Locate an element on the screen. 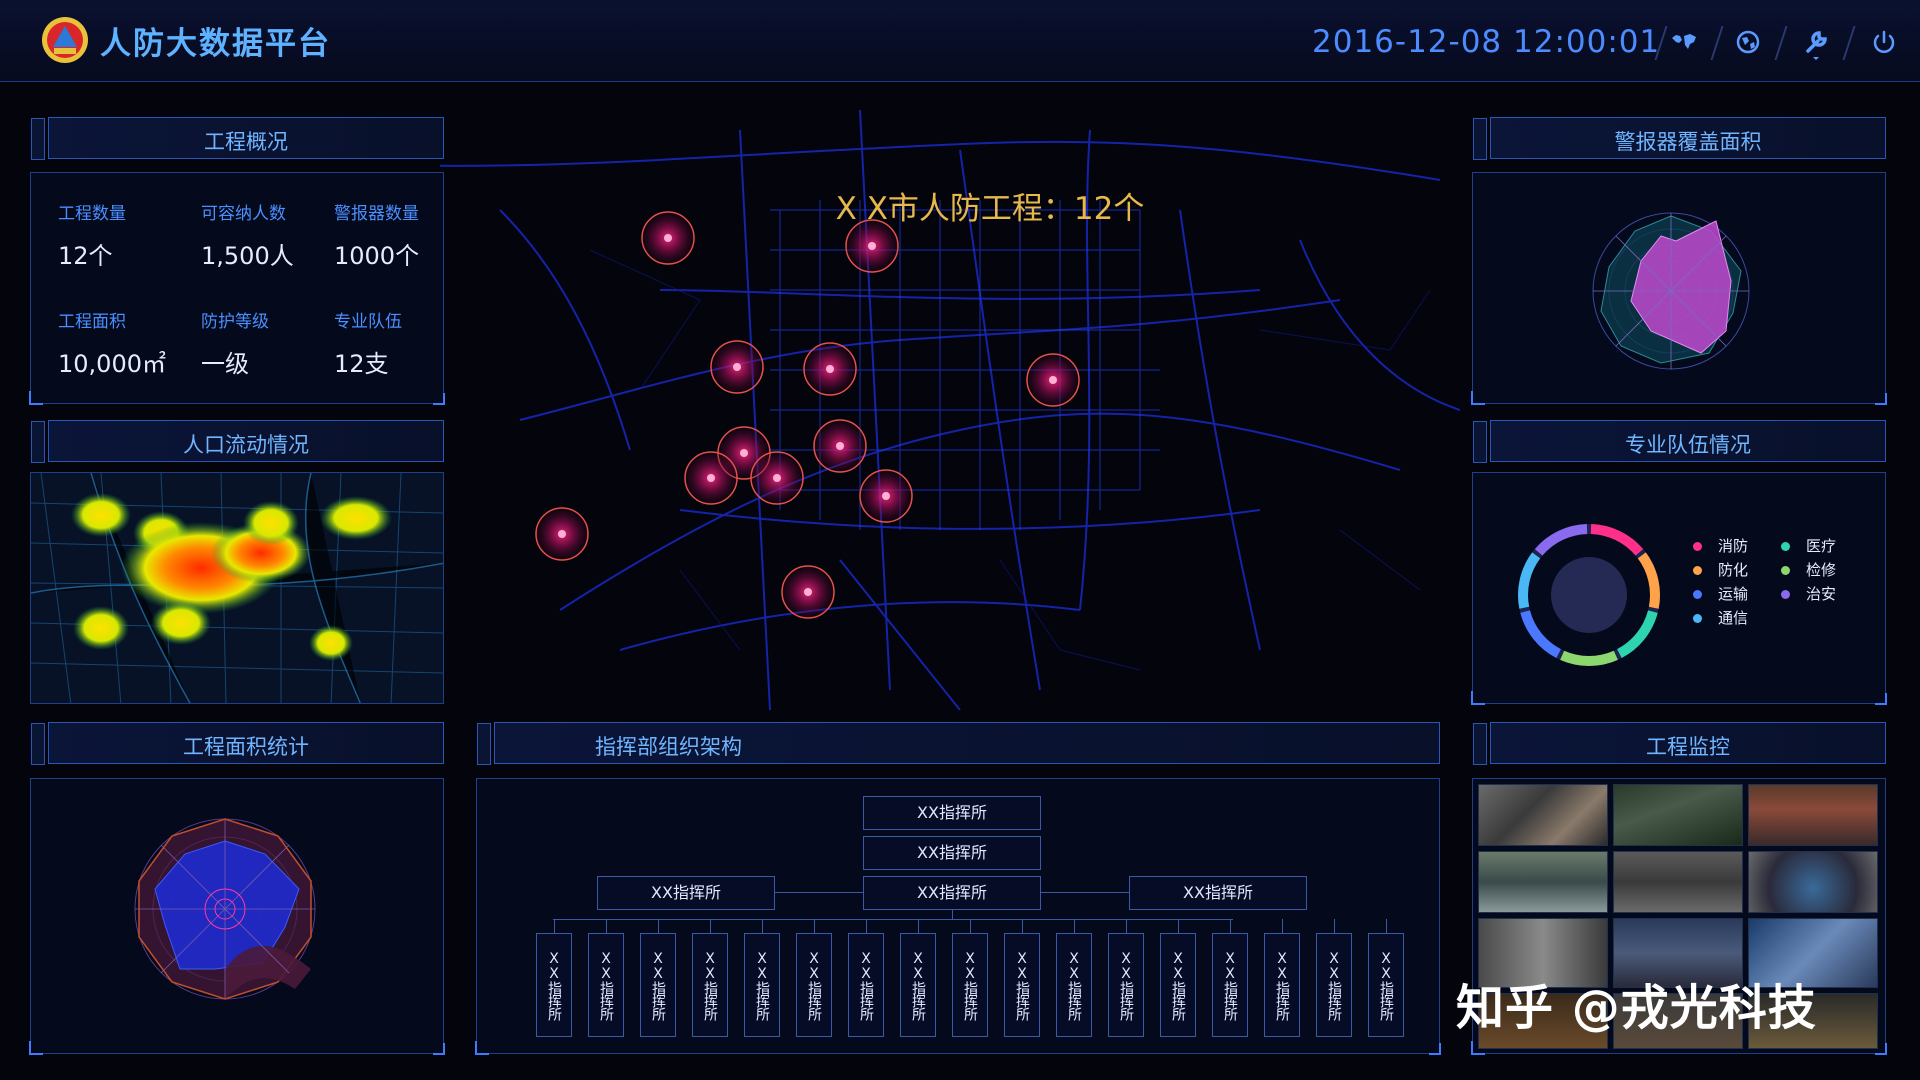 Image resolution: width=1920 pixels, height=1080 pixels. population-heatmap-panel is located at coordinates (237, 588).